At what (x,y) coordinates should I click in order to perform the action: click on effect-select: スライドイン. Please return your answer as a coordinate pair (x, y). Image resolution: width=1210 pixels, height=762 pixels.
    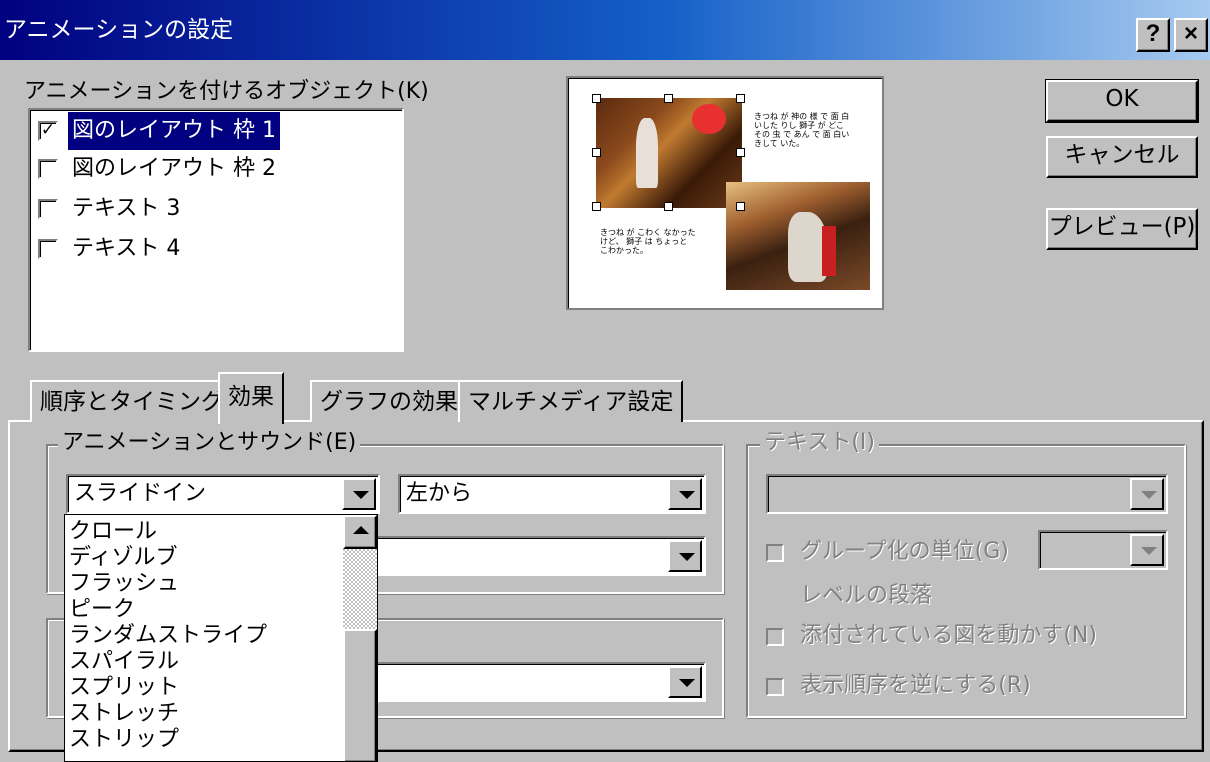
    Looking at the image, I should click on (223, 494).